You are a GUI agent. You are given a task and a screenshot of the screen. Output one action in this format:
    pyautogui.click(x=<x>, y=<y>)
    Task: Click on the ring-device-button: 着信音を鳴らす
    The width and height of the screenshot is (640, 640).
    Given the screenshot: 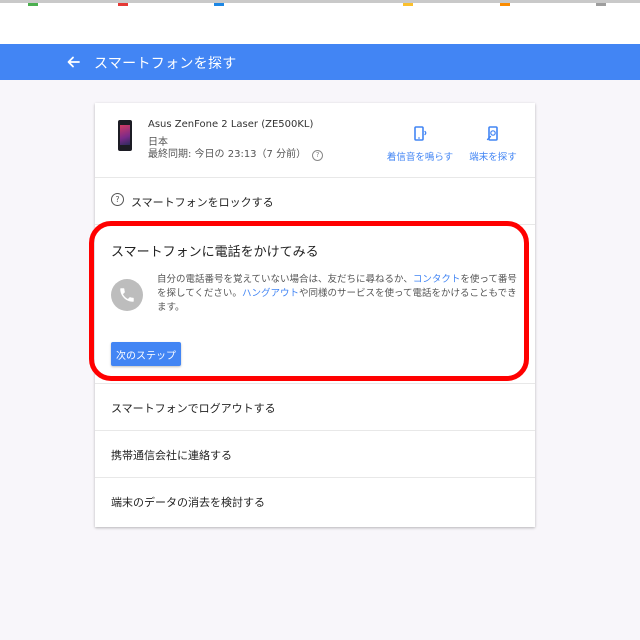 What is the action you would take?
    pyautogui.click(x=420, y=144)
    